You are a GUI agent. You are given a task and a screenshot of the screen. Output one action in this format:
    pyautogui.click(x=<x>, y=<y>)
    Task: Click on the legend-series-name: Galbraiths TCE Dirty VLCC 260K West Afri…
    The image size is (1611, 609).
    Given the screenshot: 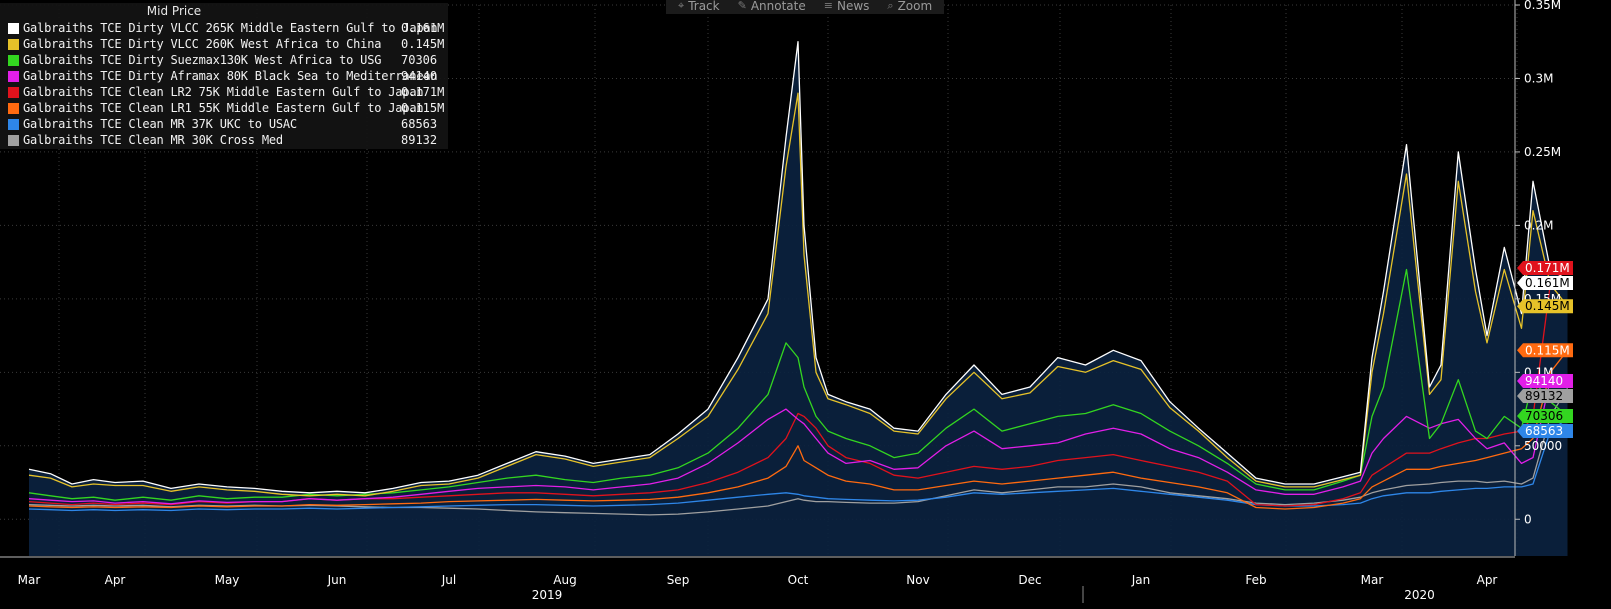 What is the action you would take?
    pyautogui.click(x=202, y=44)
    